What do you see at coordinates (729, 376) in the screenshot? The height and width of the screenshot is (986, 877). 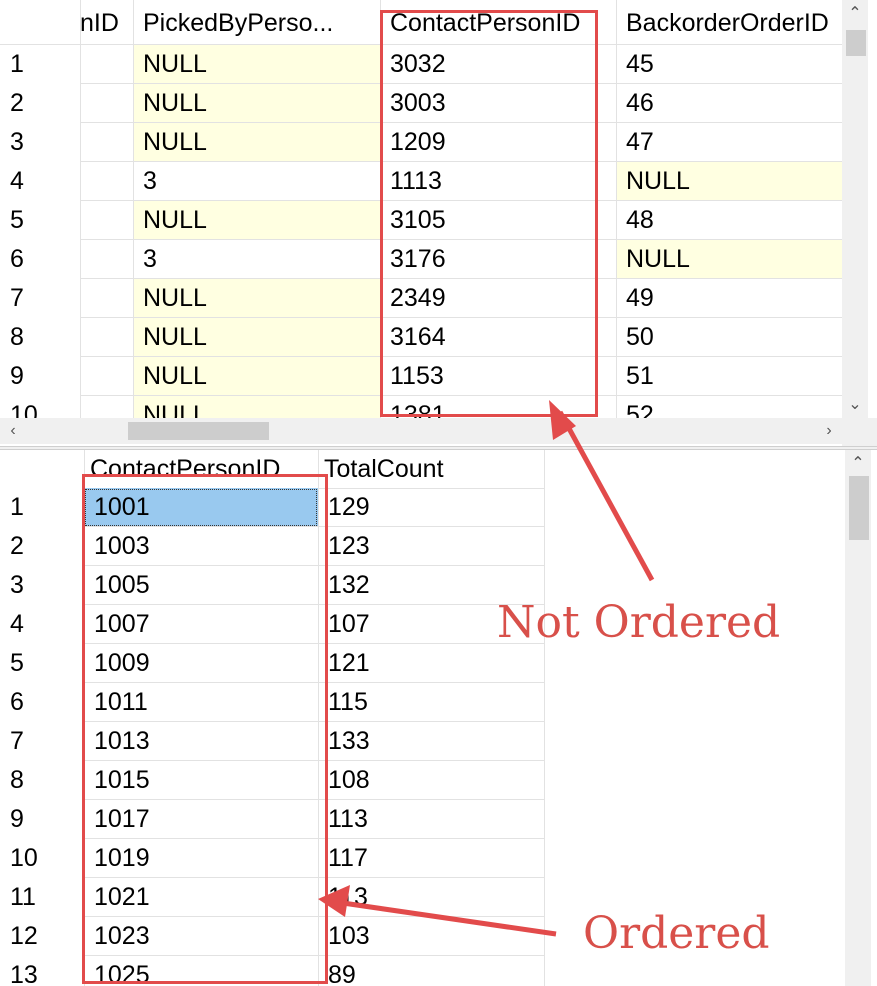 I see `table-cell-backorder: 51` at bounding box center [729, 376].